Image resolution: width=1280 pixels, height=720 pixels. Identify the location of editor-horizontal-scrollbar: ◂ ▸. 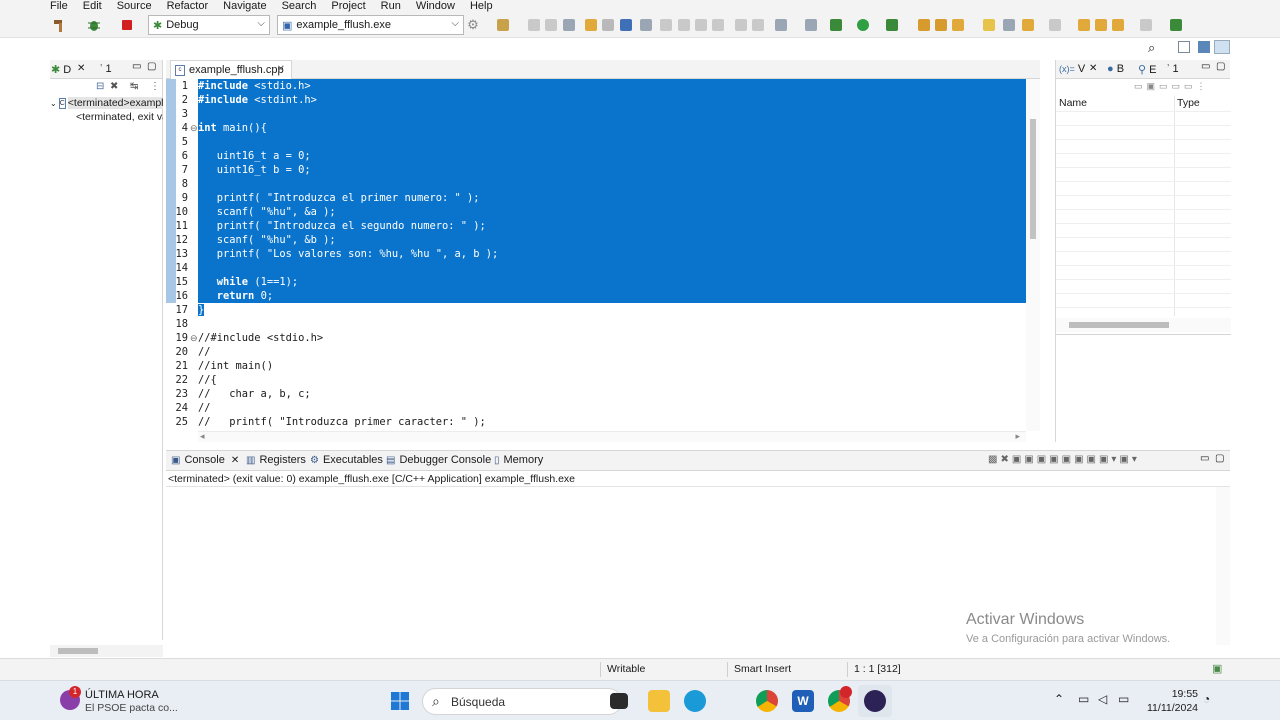
(612, 436).